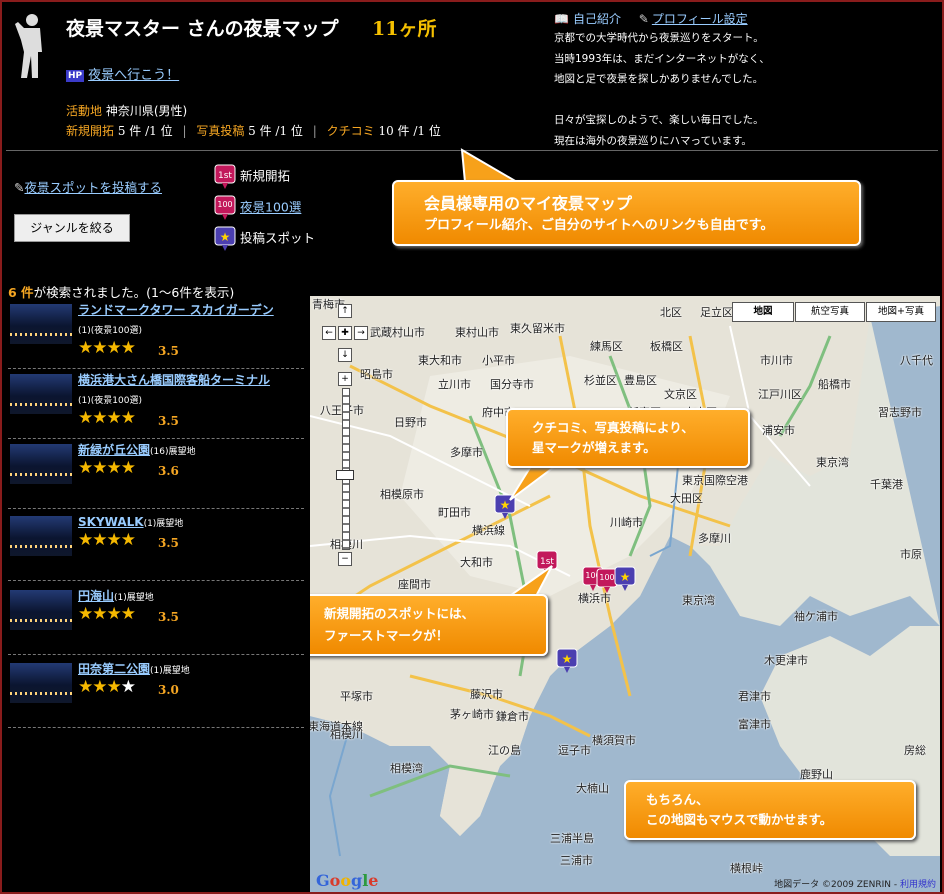 The height and width of the screenshot is (894, 944). Describe the element at coordinates (156, 333) in the screenshot. I see `result-item: ランドマークタワー スカイガーデン (1)(夜景100選) ★★★★ 3.5` at that location.